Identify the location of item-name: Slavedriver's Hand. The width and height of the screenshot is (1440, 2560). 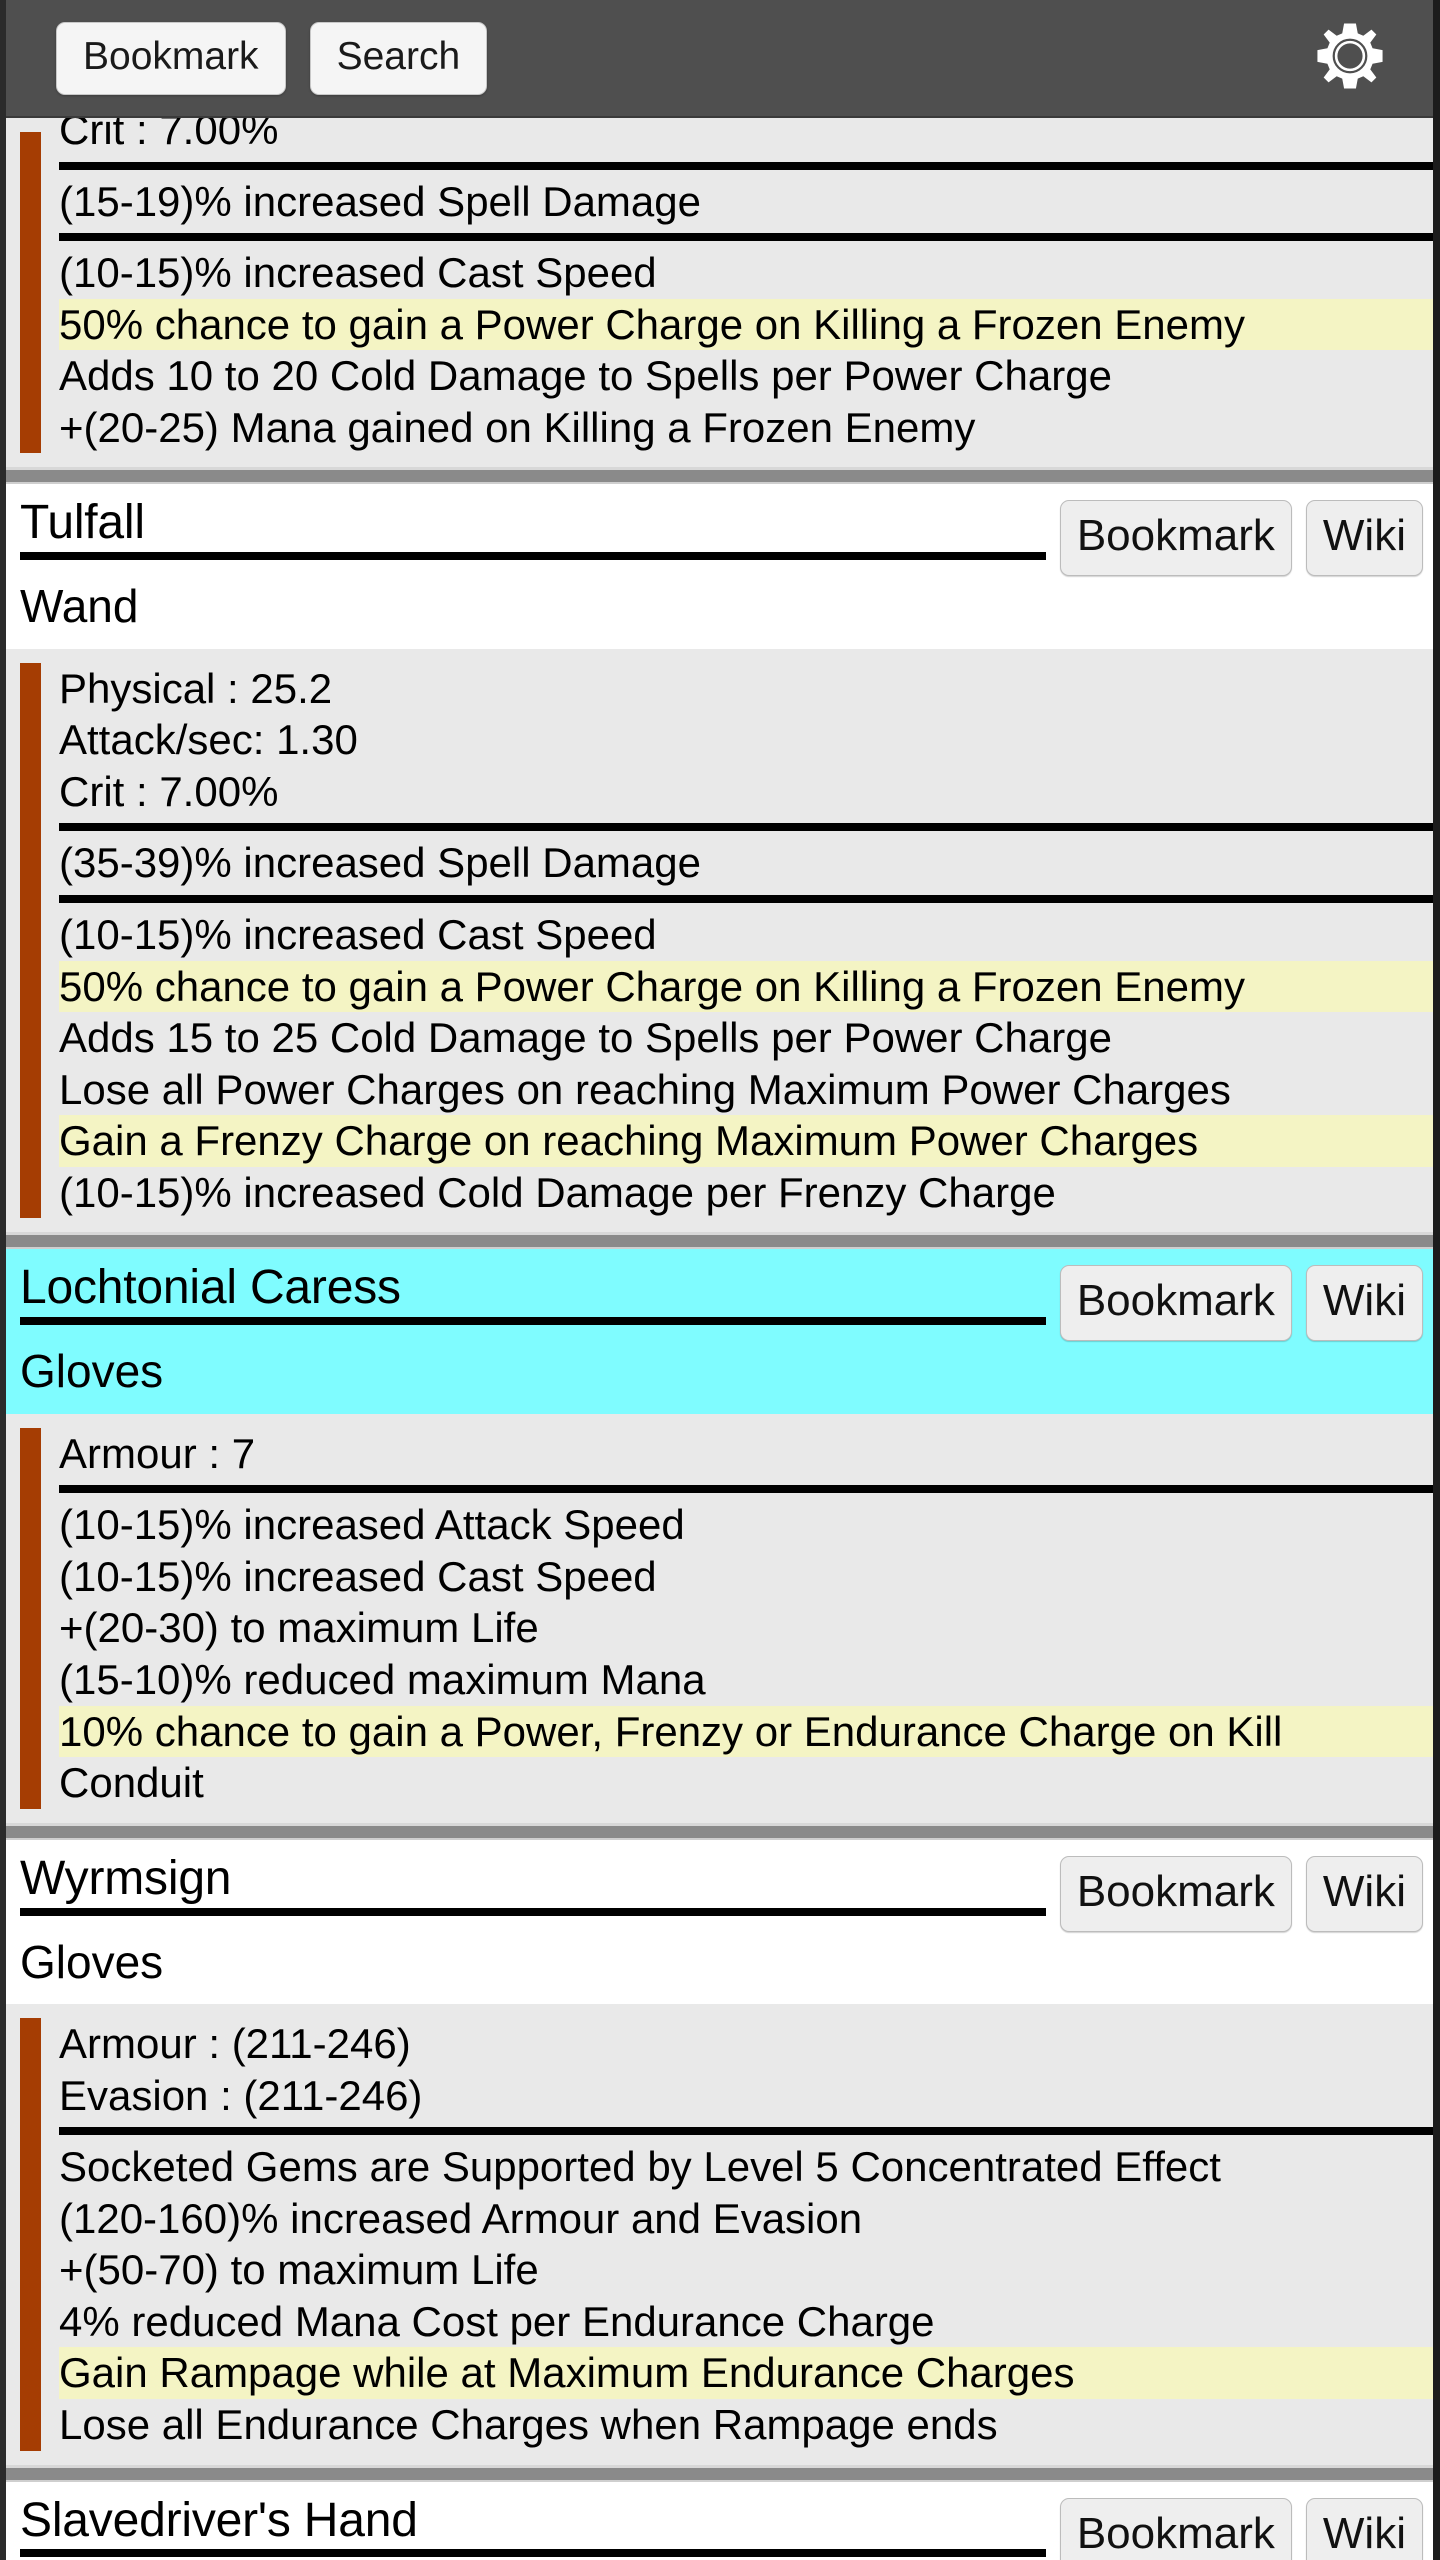
(219, 2520).